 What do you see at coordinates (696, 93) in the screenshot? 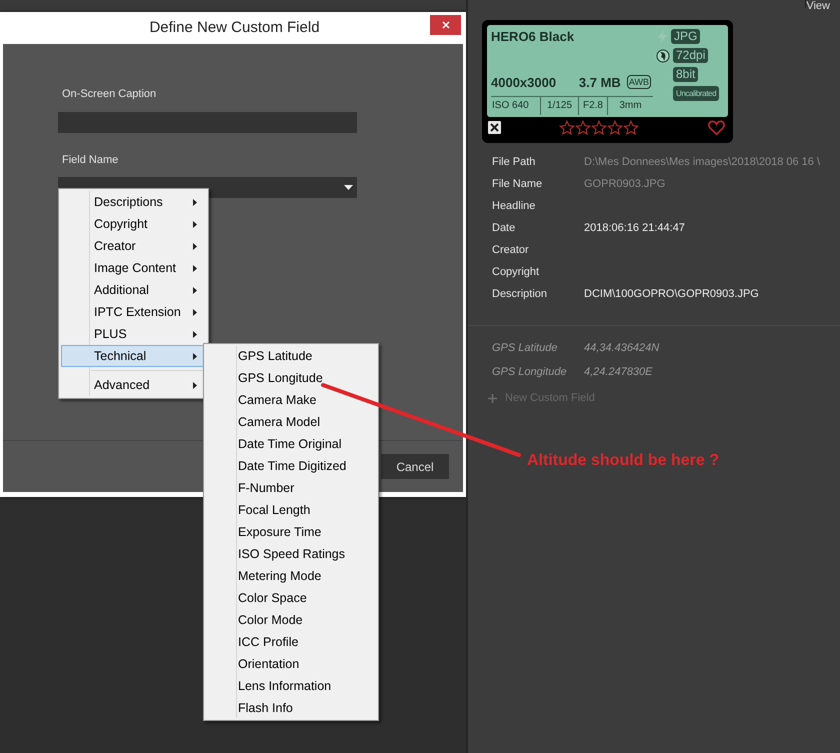
I see `info-badge: Uncalibrated` at bounding box center [696, 93].